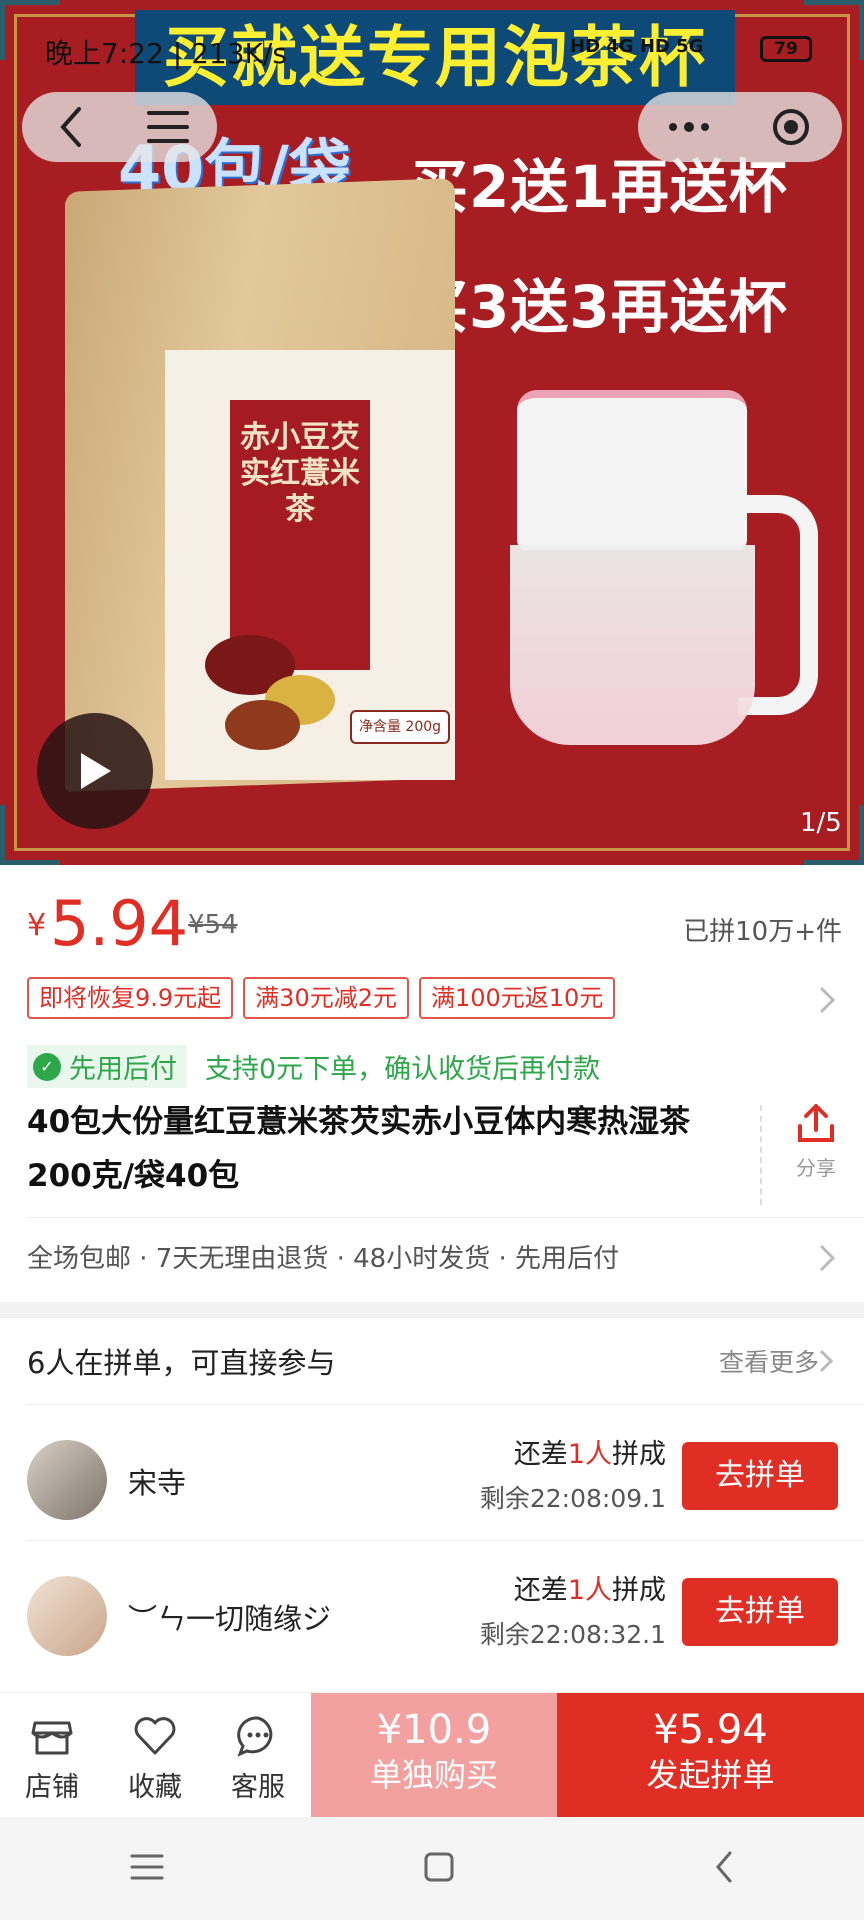 The height and width of the screenshot is (1920, 864). I want to click on coupon-tag: 满100元返10元, so click(517, 998).